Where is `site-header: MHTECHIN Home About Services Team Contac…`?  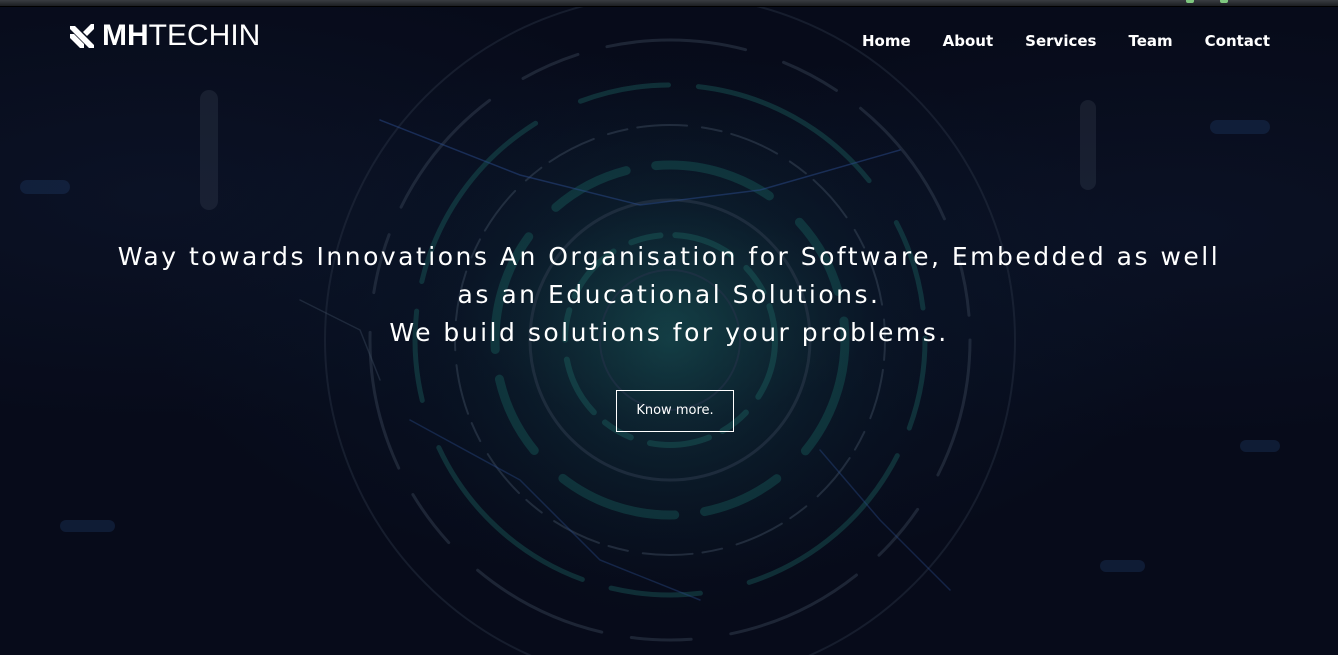 site-header: MHTECHIN Home About Services Team Contac… is located at coordinates (669, 41).